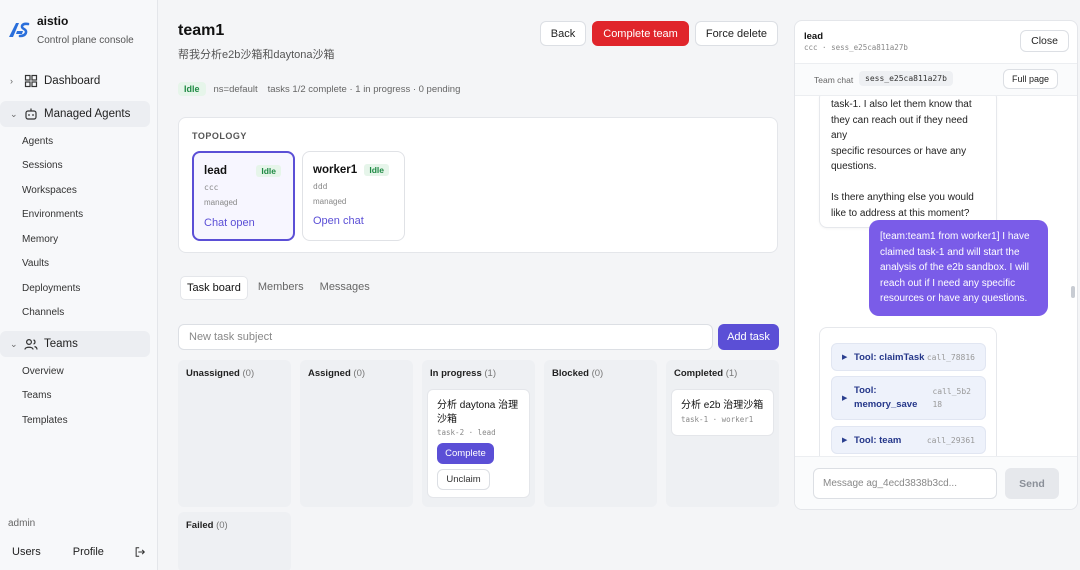 The image size is (1080, 570). I want to click on page-subtitle: 帮我分析e2b沙箱和daytona沙箱, so click(256, 55).